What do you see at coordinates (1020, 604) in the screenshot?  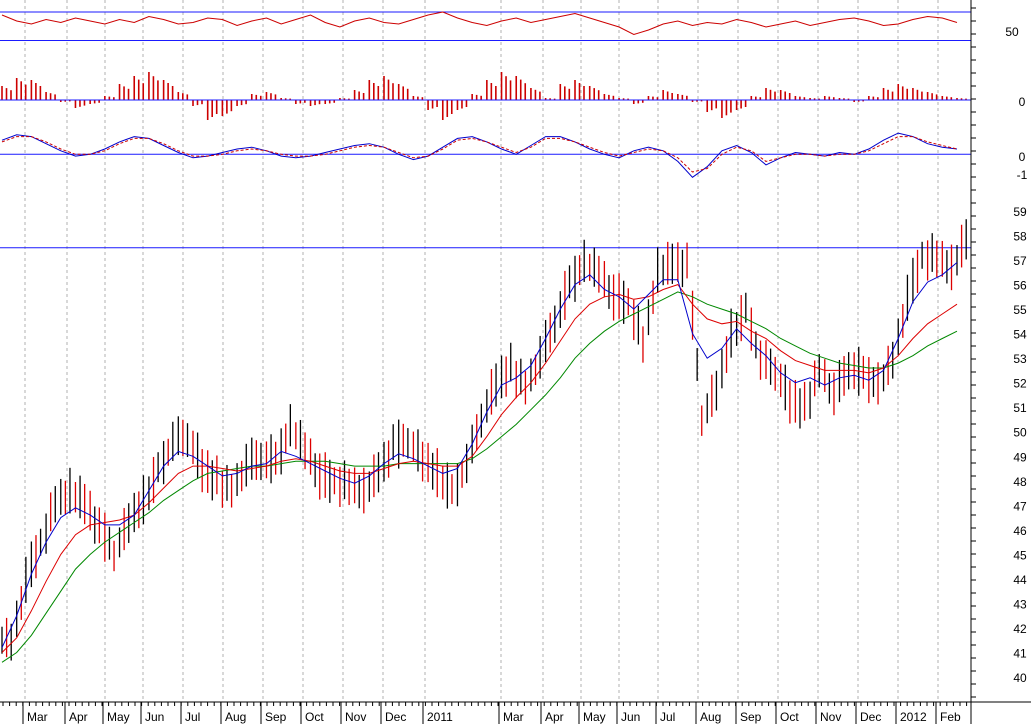 I see `y-tick-label-price: 43` at bounding box center [1020, 604].